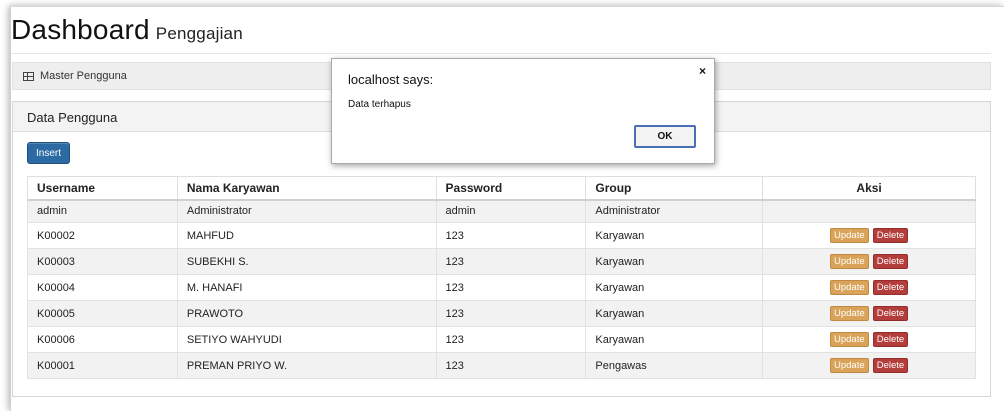 The height and width of the screenshot is (411, 1004). Describe the element at coordinates (674, 365) in the screenshot. I see `cell-group: Pengawas` at that location.